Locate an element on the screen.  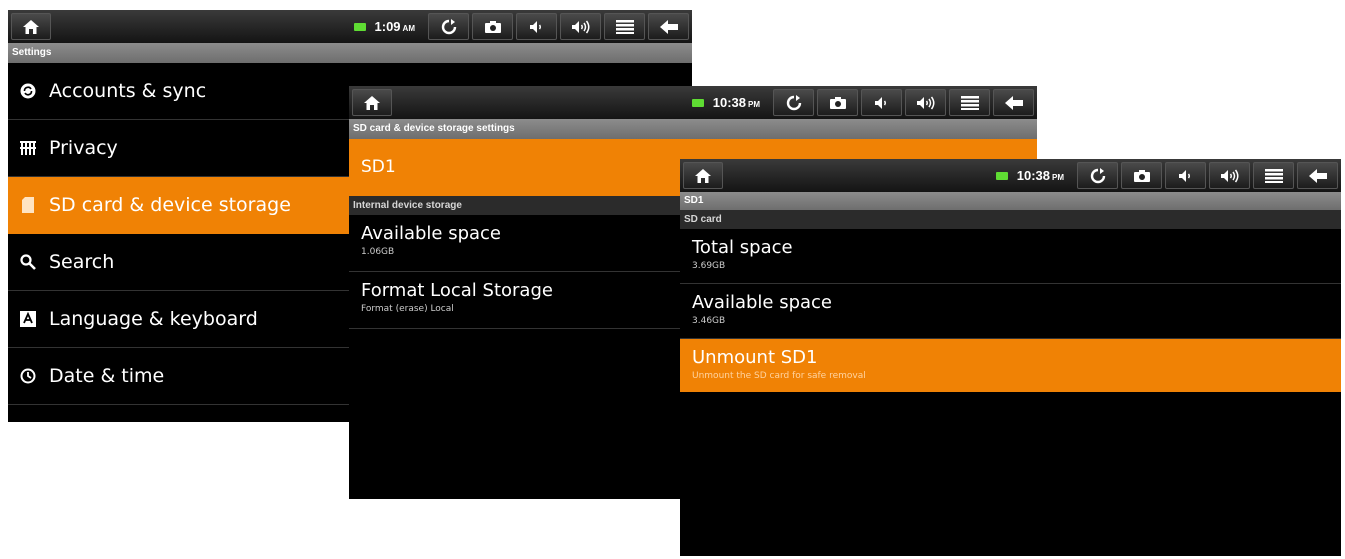
settings-item-label: Language & keyboard is located at coordinates (153, 319).